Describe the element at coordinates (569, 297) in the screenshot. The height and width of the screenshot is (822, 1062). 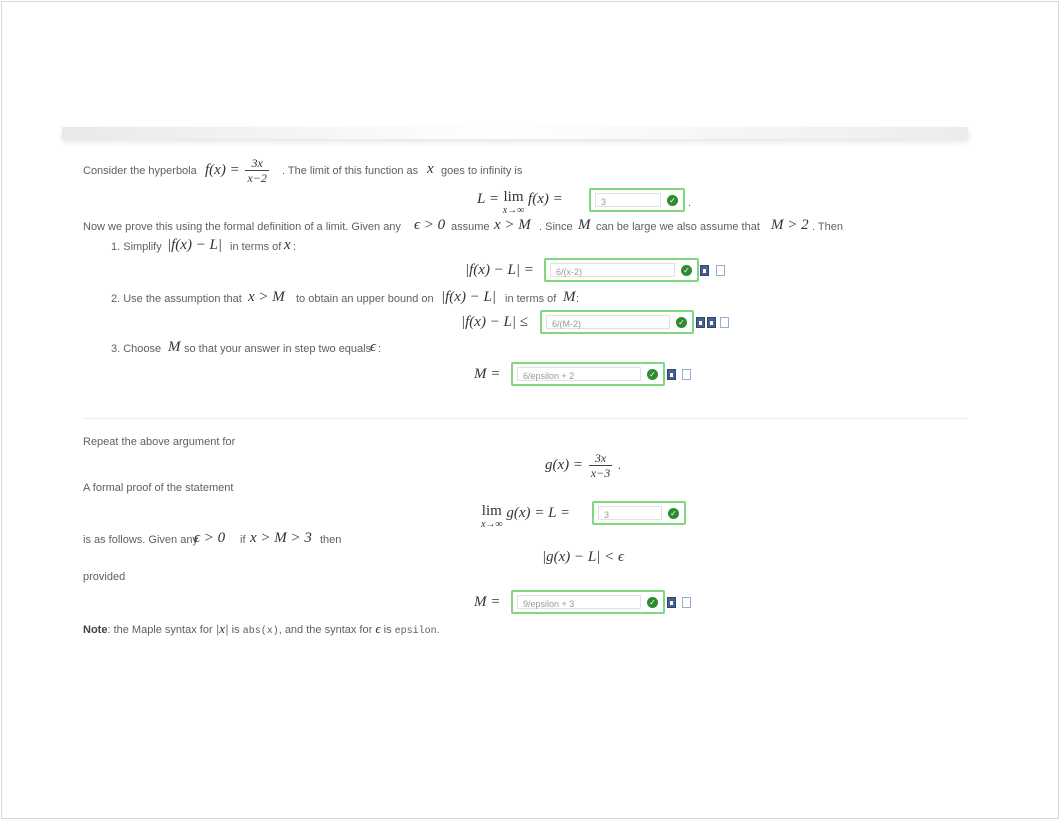
I see `step2-var: M` at that location.